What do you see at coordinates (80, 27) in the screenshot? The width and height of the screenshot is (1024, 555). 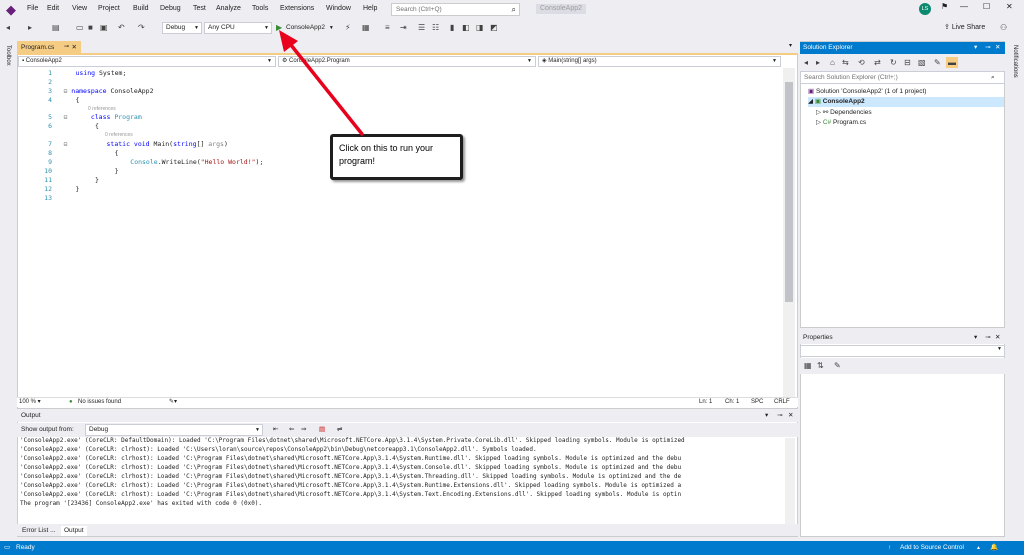 I see `open-icon: ▭` at bounding box center [80, 27].